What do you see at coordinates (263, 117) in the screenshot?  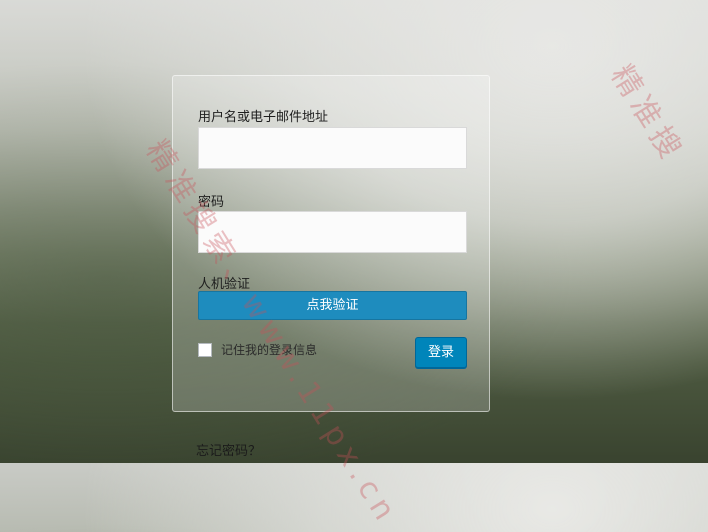 I see `username-label: 用户名或电子邮件地址` at bounding box center [263, 117].